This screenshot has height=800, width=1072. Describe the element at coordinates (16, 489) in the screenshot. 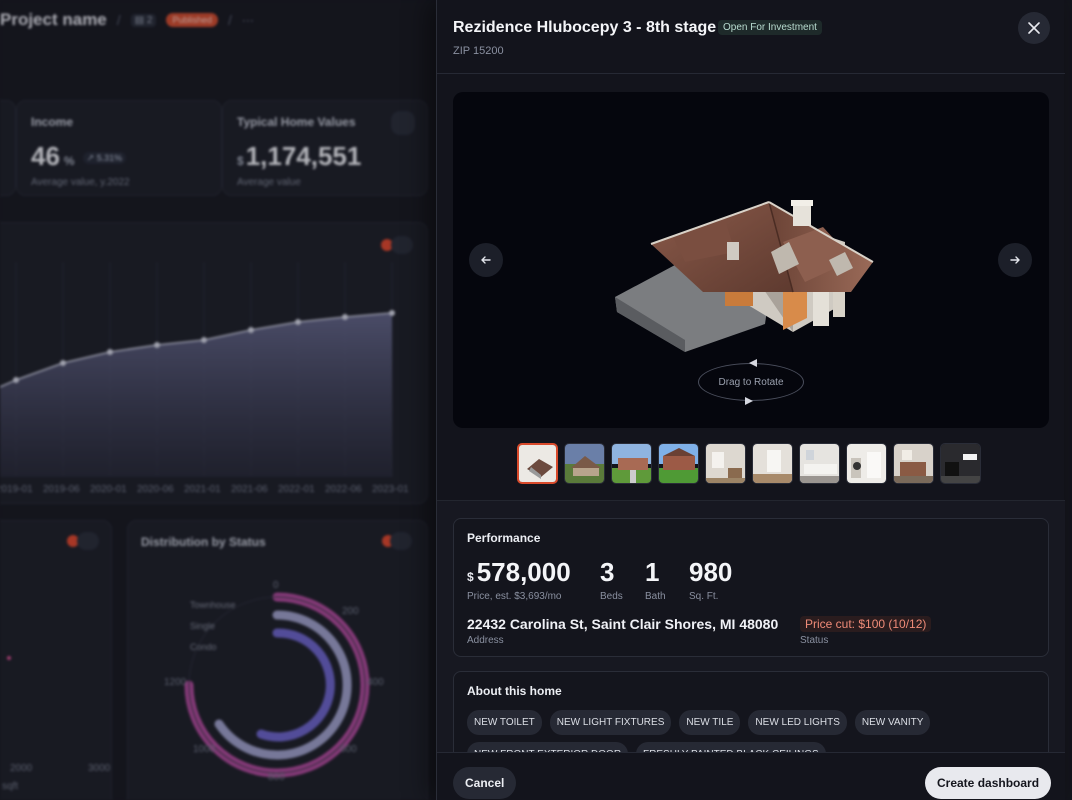

I see `x-tick: 2019-01` at that location.